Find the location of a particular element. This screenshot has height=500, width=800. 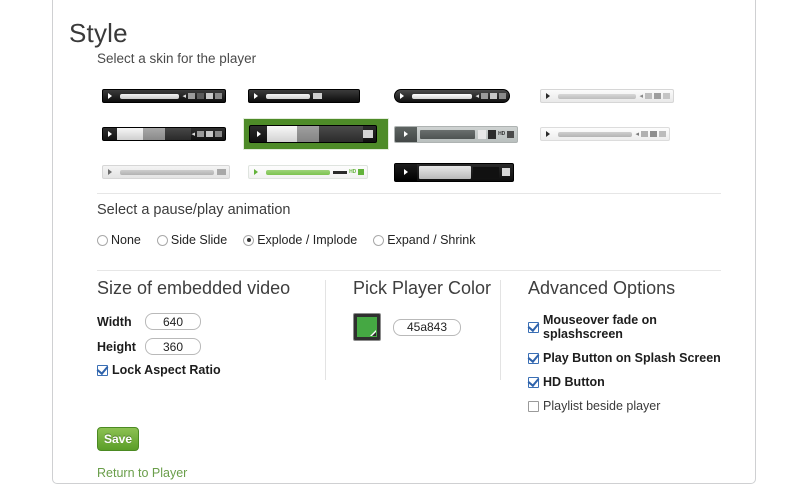

radio-option-expand-shrink: Expand / Shrink is located at coordinates (424, 240).